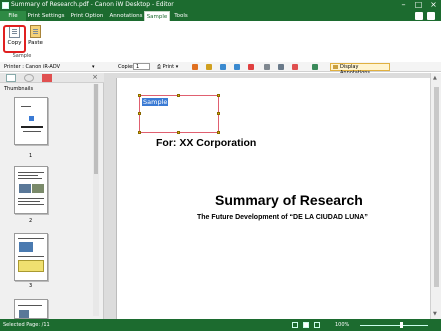 The image size is (441, 331). I want to click on annotations-tab-icon, so click(47, 78).